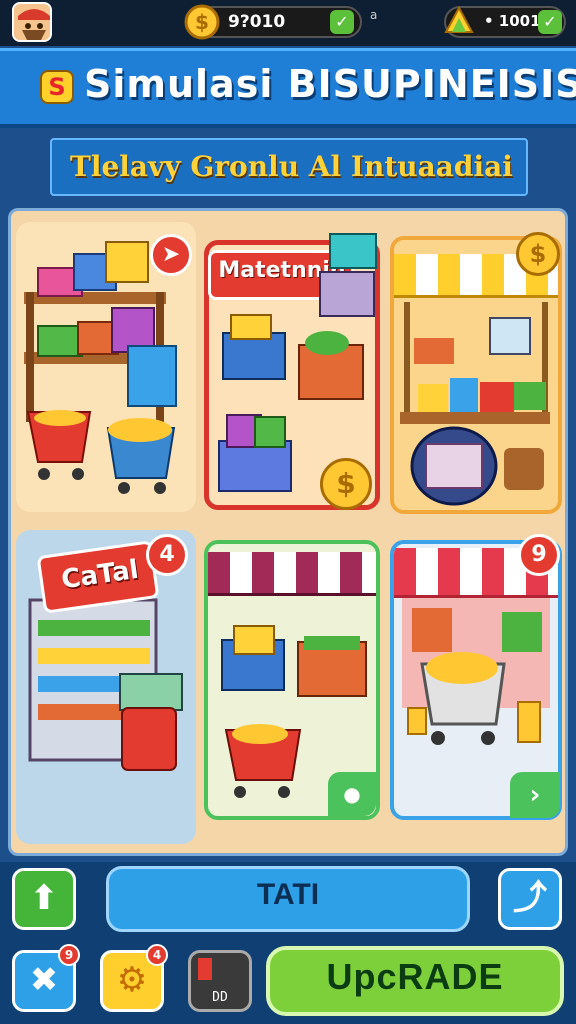  What do you see at coordinates (205, 969) in the screenshot?
I see `flag-icon` at bounding box center [205, 969].